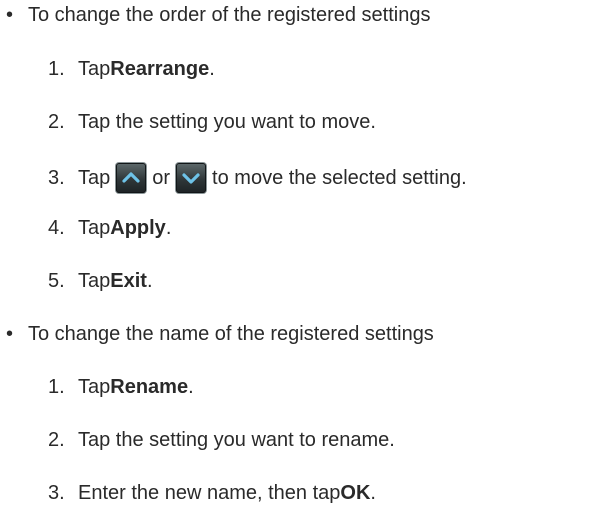 The height and width of the screenshot is (522, 607). I want to click on step-item: 2. Tap the setting you want to move., so click(212, 122).